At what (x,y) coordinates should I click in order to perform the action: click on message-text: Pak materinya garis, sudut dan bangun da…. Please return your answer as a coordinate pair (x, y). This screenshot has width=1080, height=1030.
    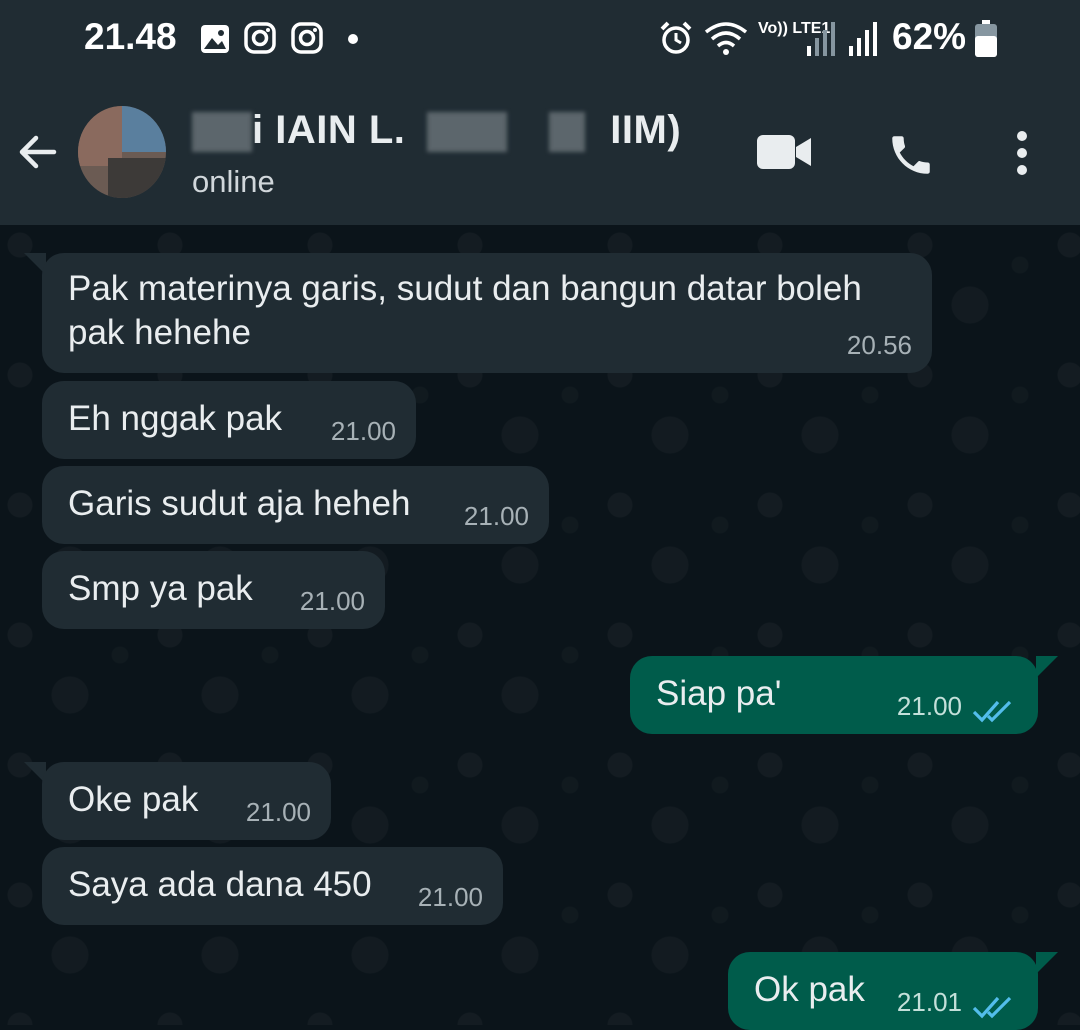
    Looking at the image, I should click on (465, 288).